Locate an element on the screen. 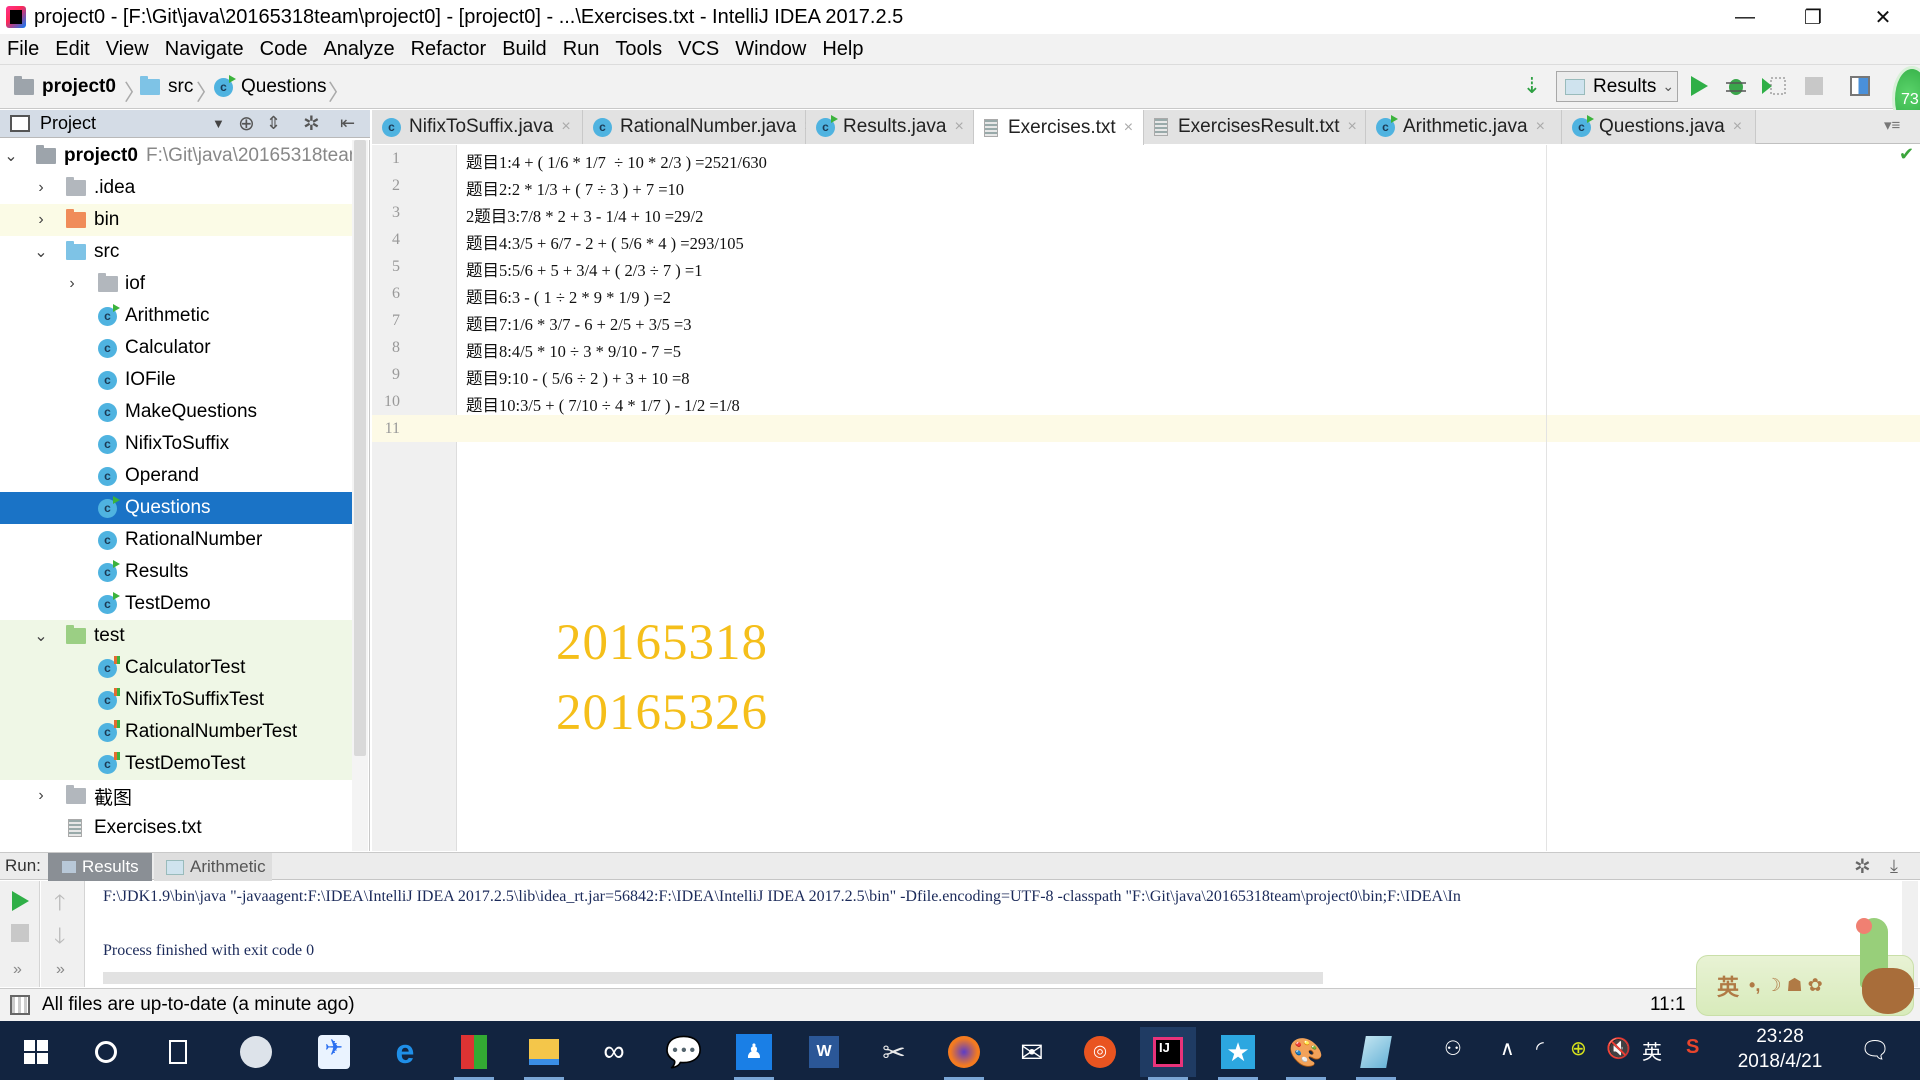  tab-exercises-txt: Exercises.txt × is located at coordinates (1059, 127).